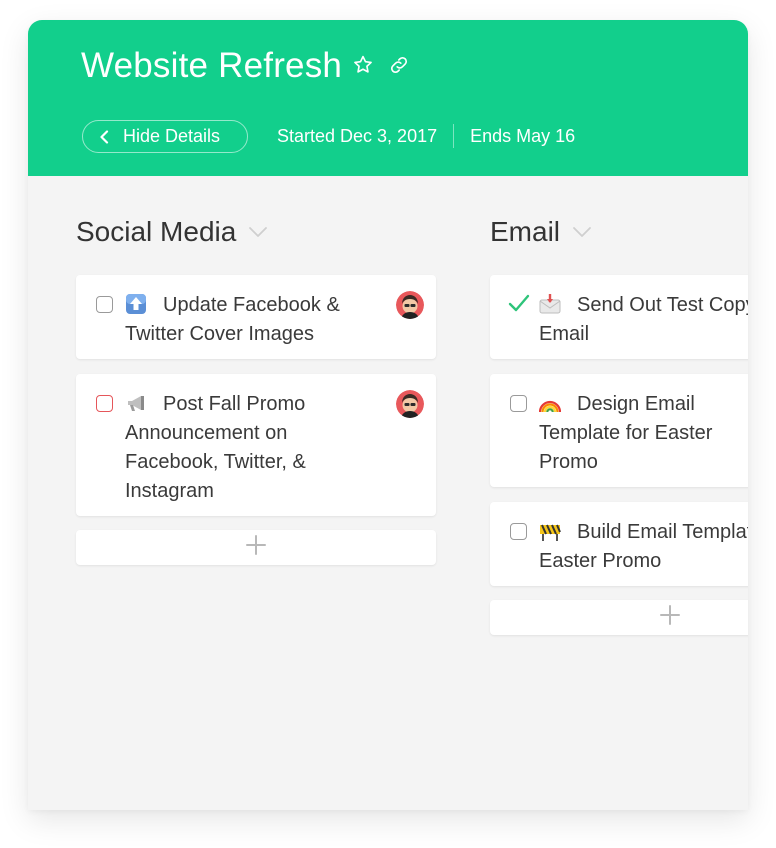  I want to click on start-date: Started Dec 3, 2017, so click(357, 135).